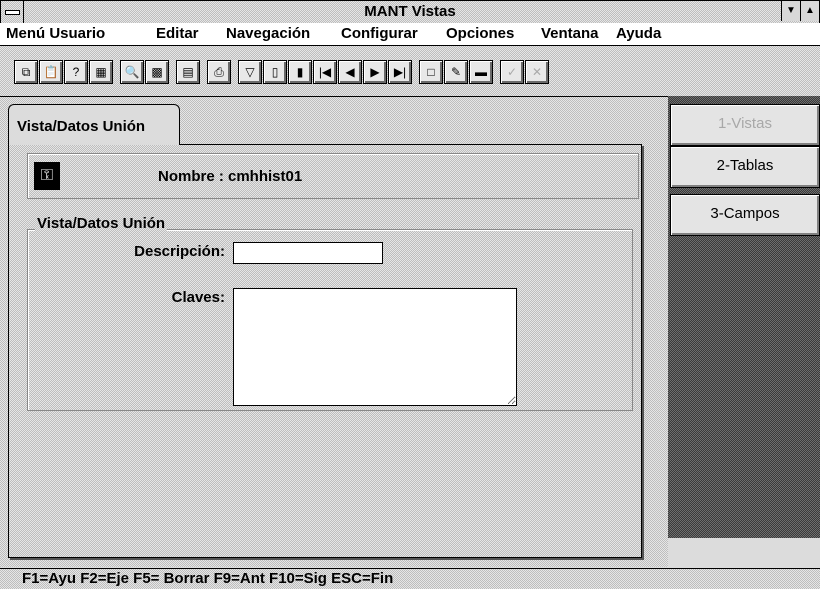 The width and height of the screenshot is (820, 589). Describe the element at coordinates (745, 125) in the screenshot. I see `tab-vistas-button: 1-Vistas` at that location.